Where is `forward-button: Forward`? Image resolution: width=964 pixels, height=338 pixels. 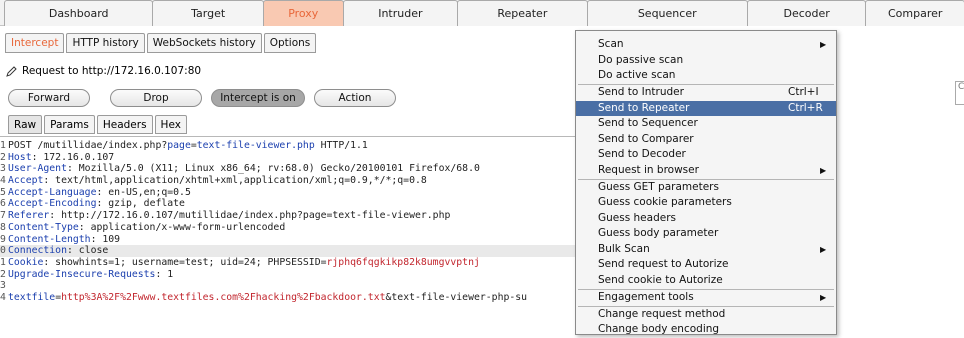 forward-button: Forward is located at coordinates (49, 98).